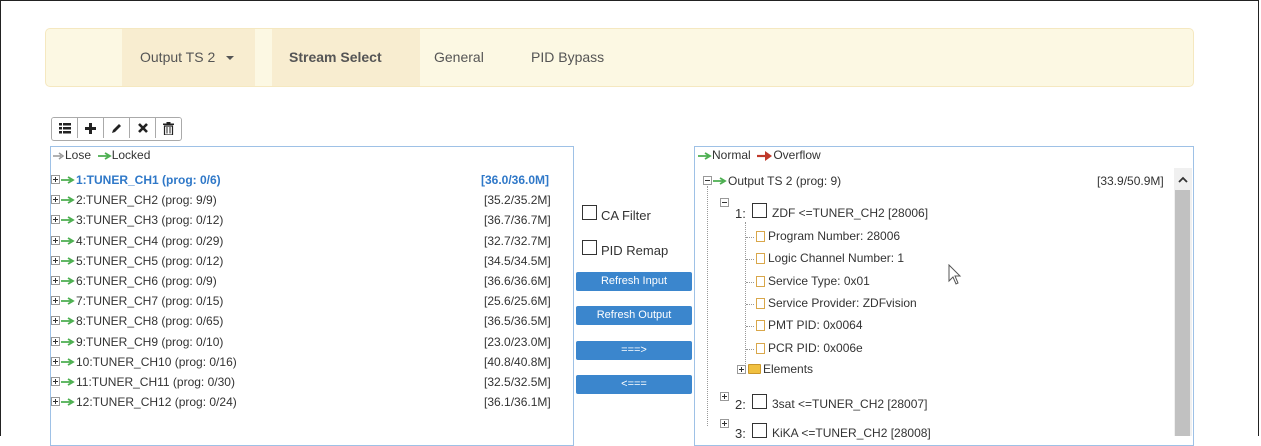 This screenshot has height=446, width=1261. I want to click on ca-filter-checkbox, so click(589, 212).